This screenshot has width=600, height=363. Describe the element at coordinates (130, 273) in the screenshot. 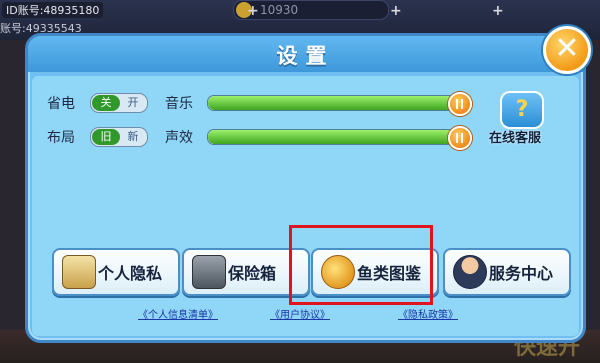

I see `personal-privacy-label: 个人隐私` at that location.